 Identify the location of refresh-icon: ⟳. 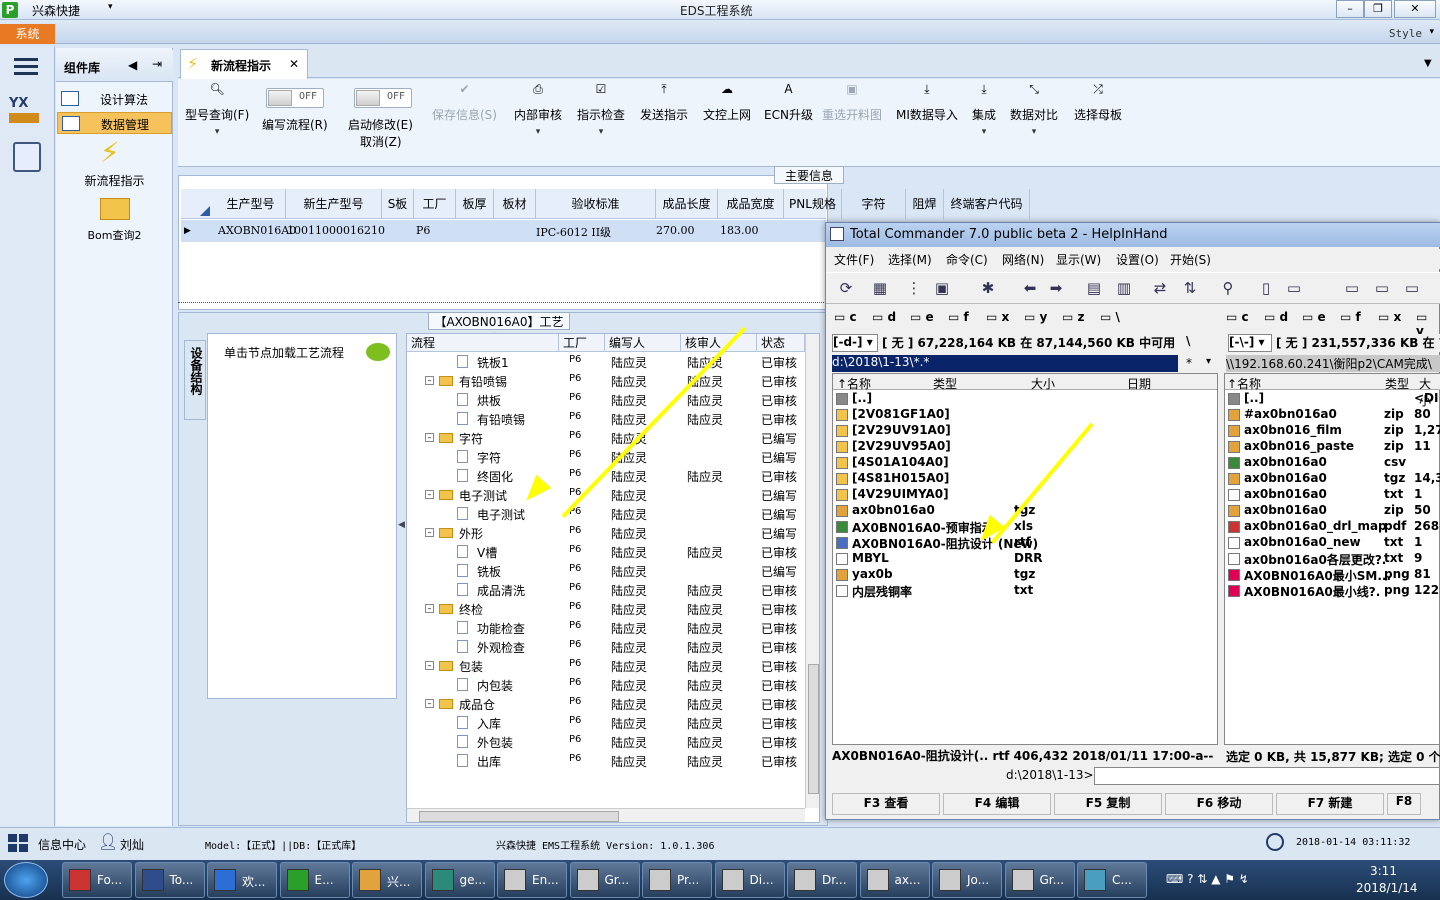
(846, 288).